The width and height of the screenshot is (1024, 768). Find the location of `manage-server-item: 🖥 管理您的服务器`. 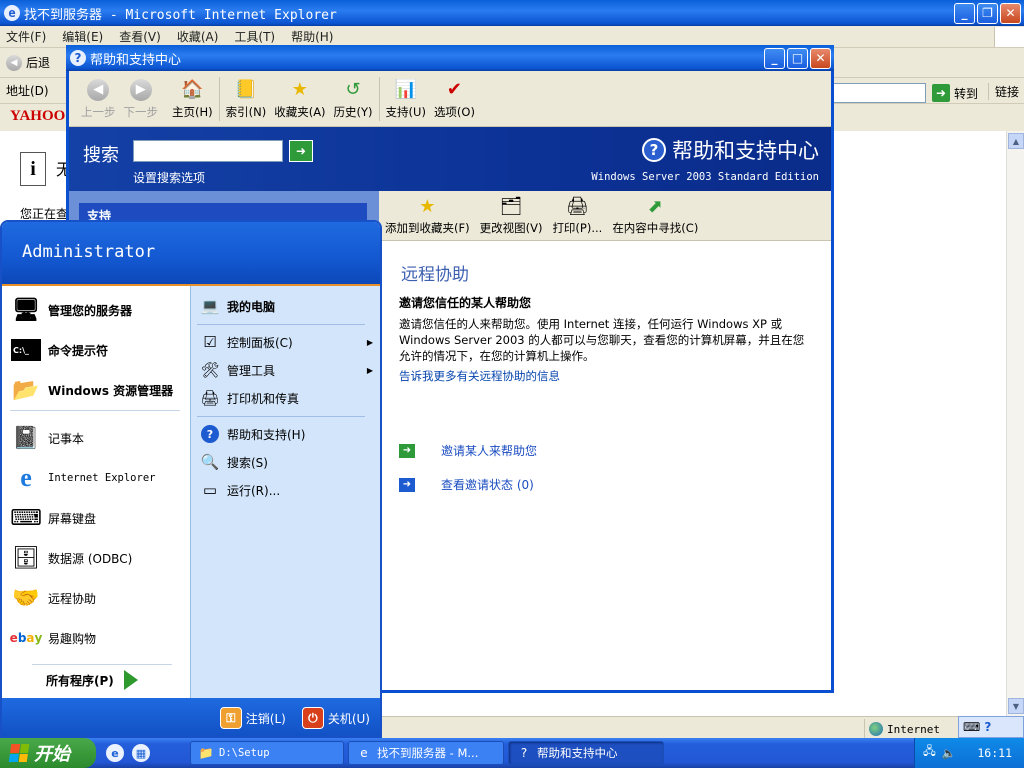

manage-server-item: 🖥 管理您的服务器 is located at coordinates (71, 310).